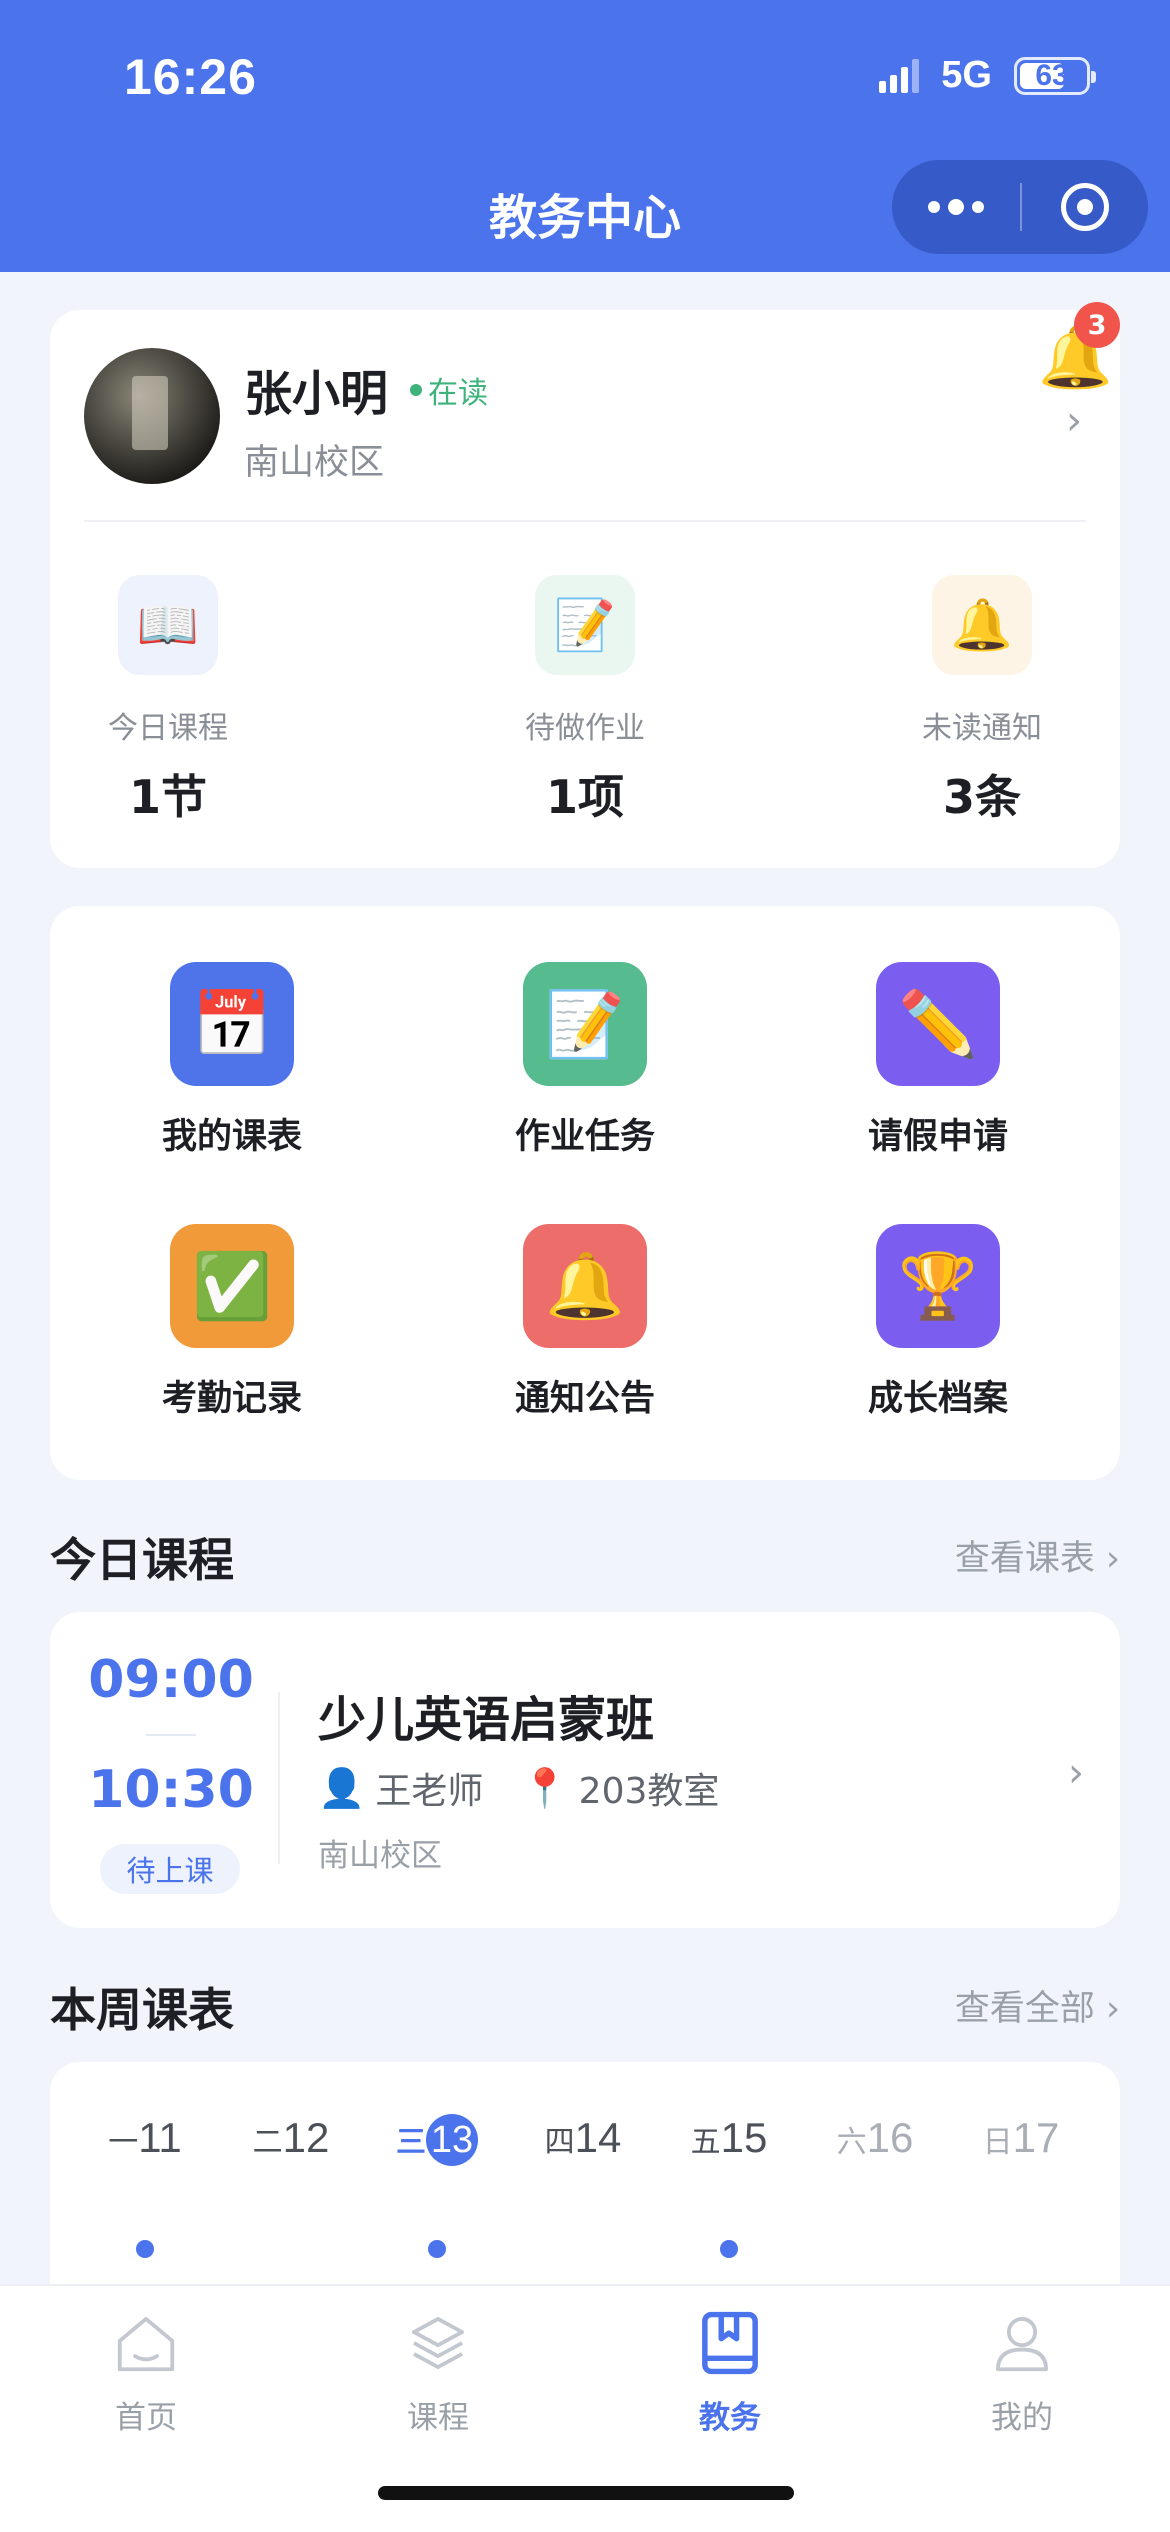 This screenshot has height=2532, width=1170. I want to click on signal-icon, so click(899, 75).